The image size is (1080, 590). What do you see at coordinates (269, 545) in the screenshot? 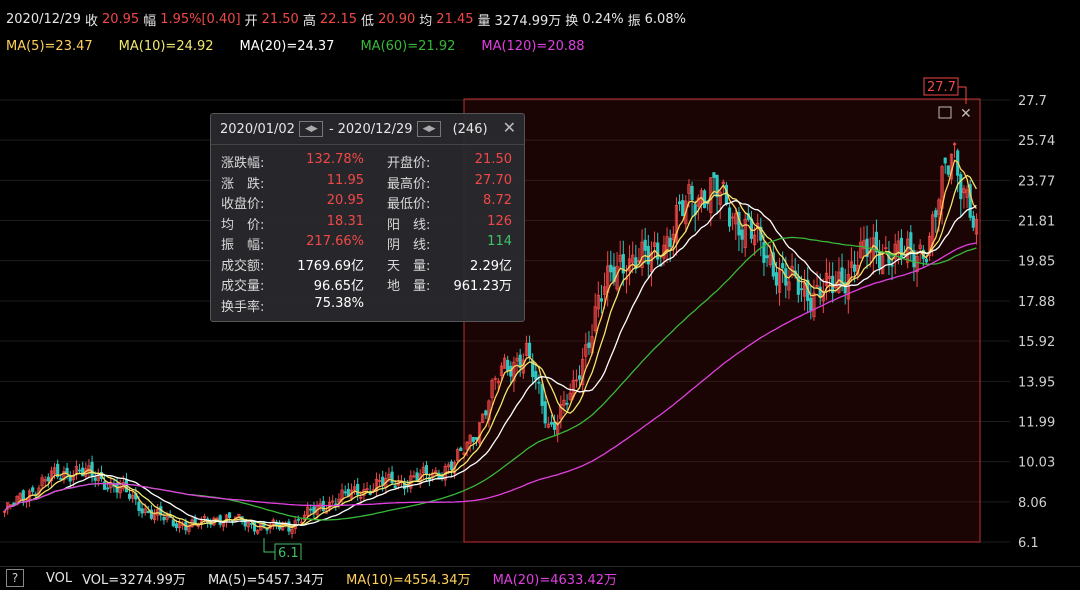
I see `low-marker-leader` at bounding box center [269, 545].